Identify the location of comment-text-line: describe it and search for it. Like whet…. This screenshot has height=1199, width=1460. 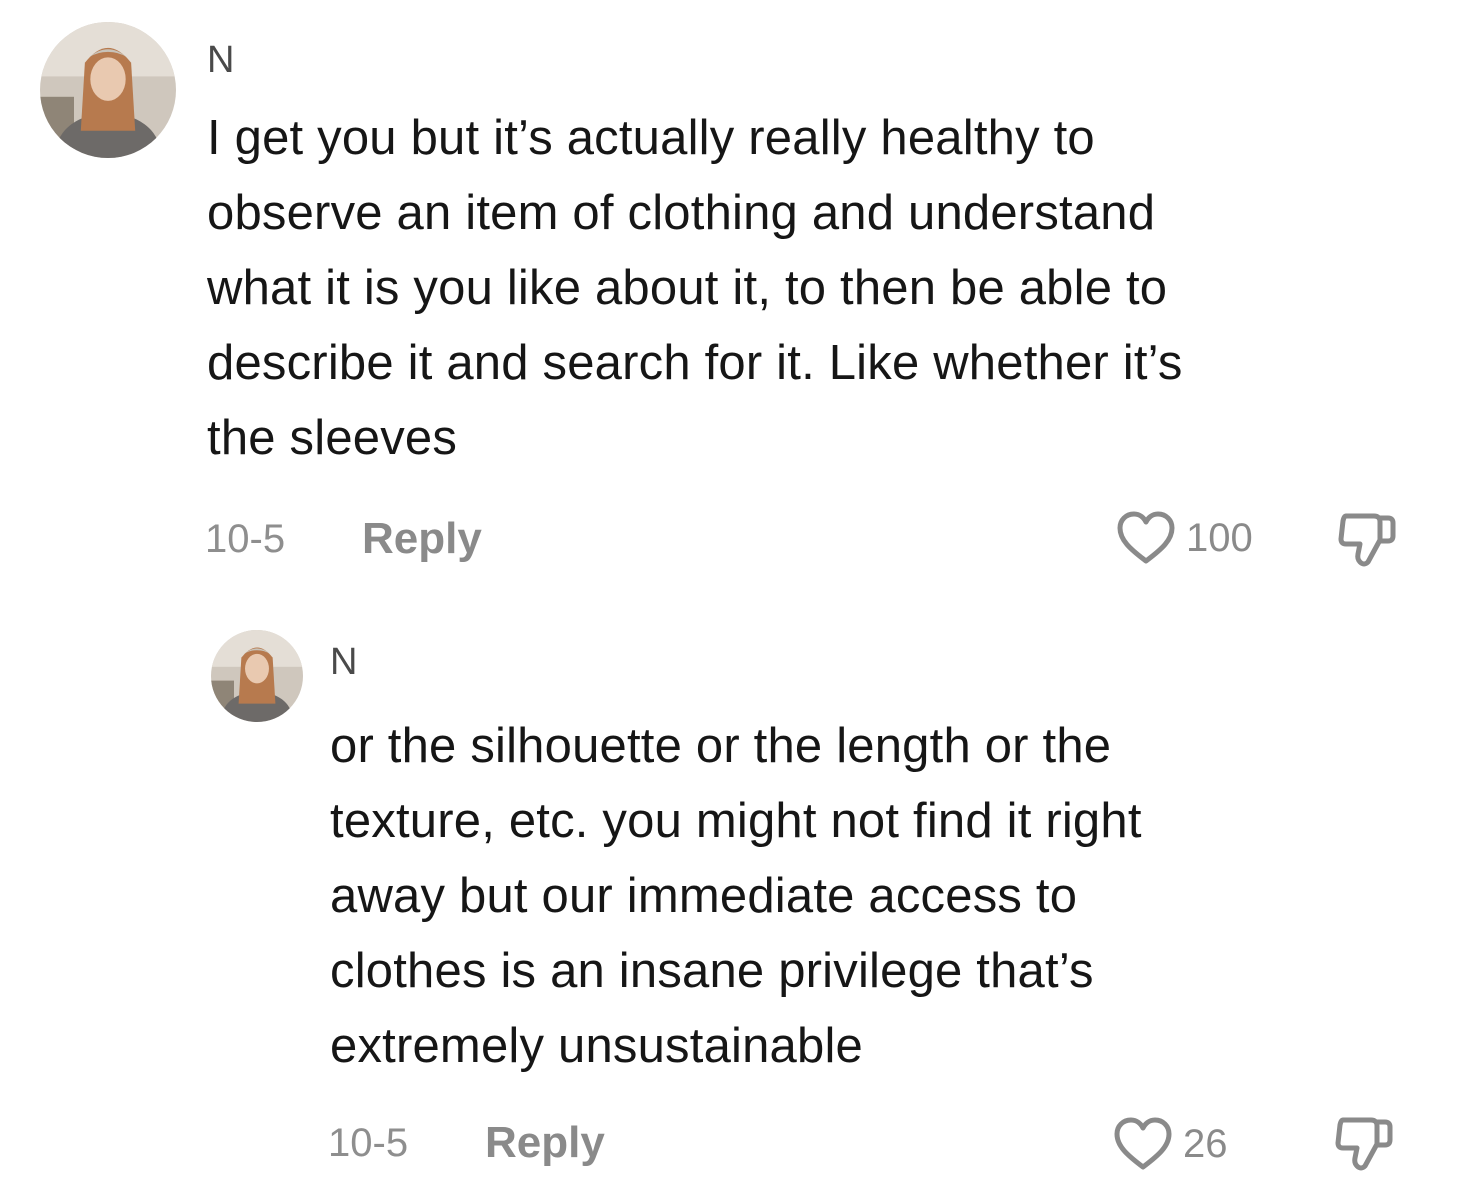
(695, 363).